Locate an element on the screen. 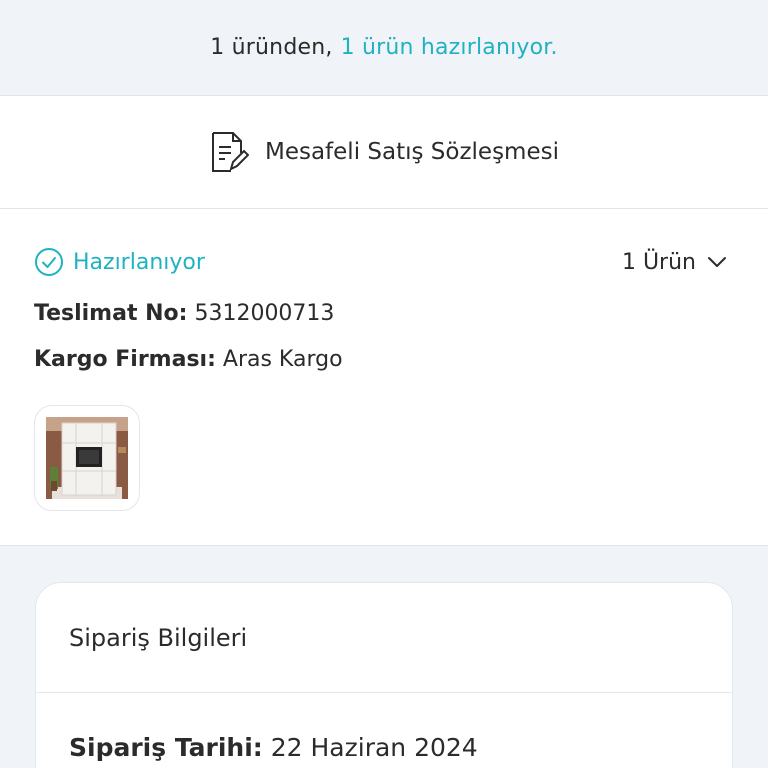 Image resolution: width=768 pixels, height=768 pixels. carrier-label: Kargo Firması: is located at coordinates (125, 359).